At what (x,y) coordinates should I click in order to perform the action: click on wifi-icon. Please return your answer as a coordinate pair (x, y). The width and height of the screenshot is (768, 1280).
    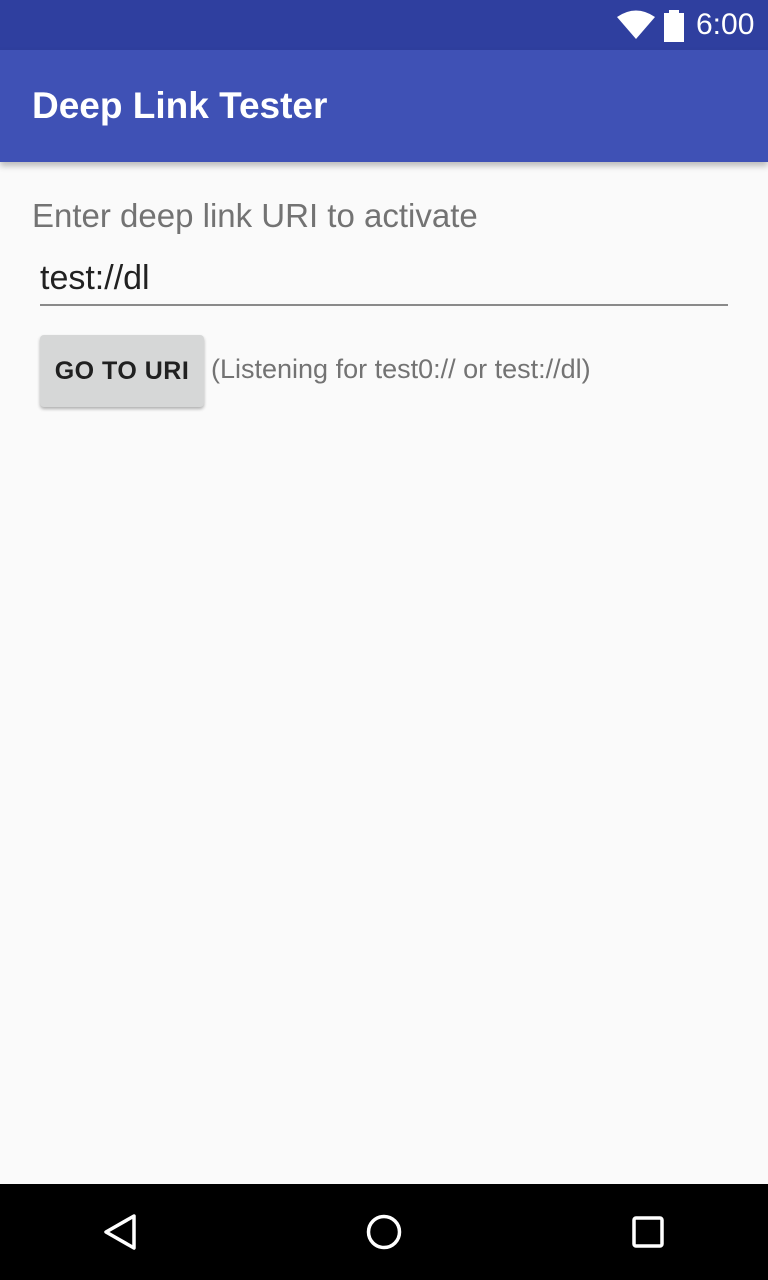
    Looking at the image, I should click on (636, 24).